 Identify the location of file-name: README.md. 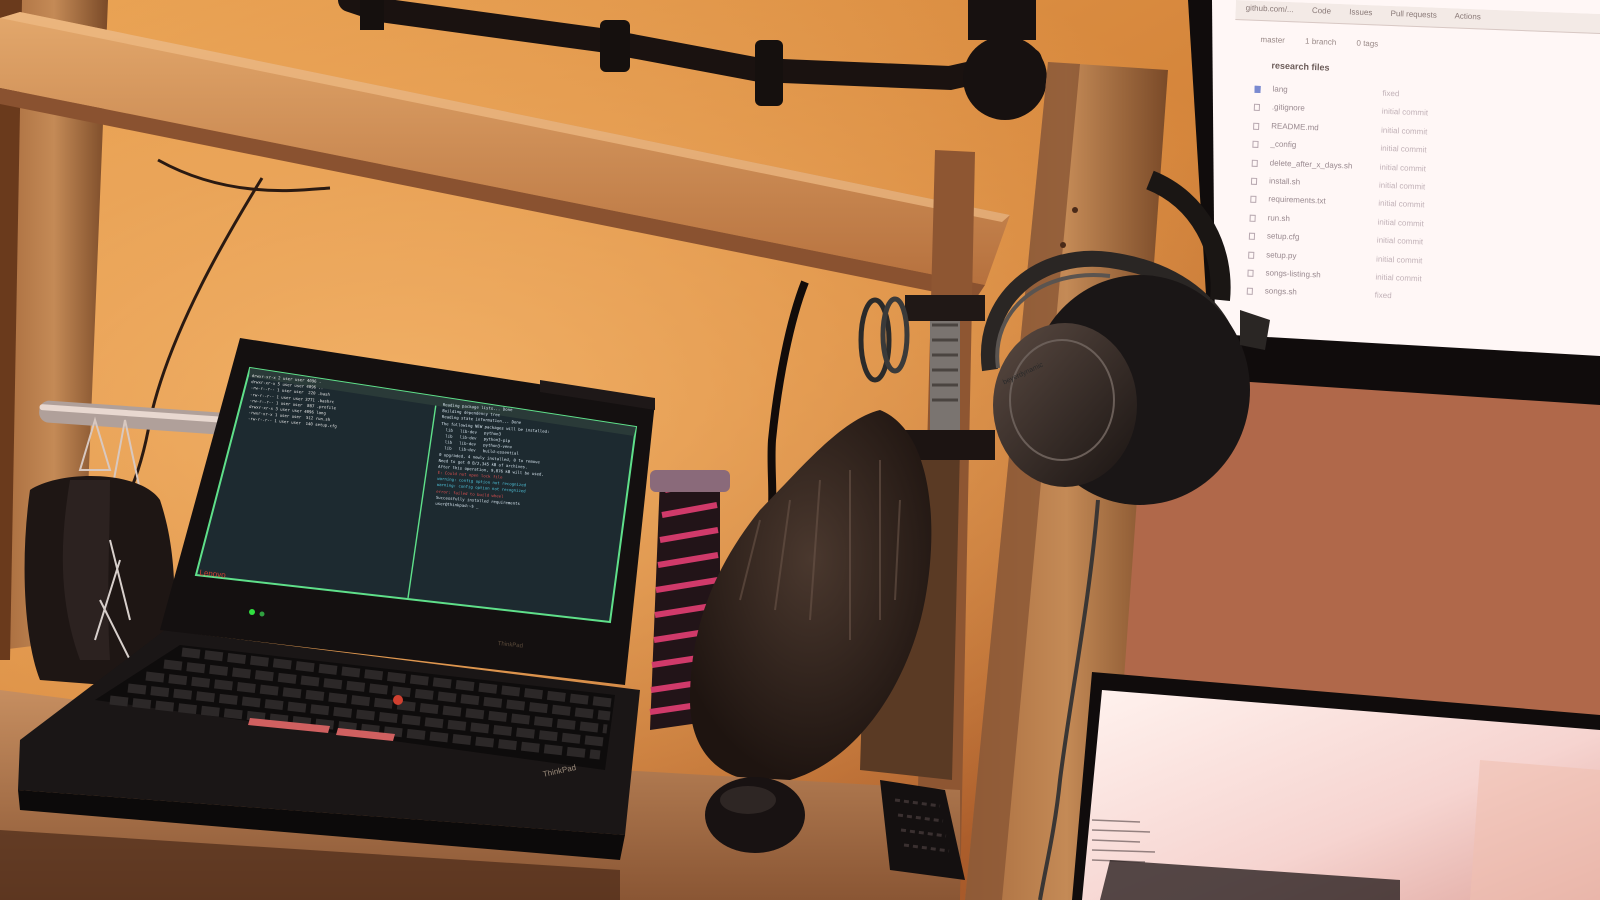
(1295, 126).